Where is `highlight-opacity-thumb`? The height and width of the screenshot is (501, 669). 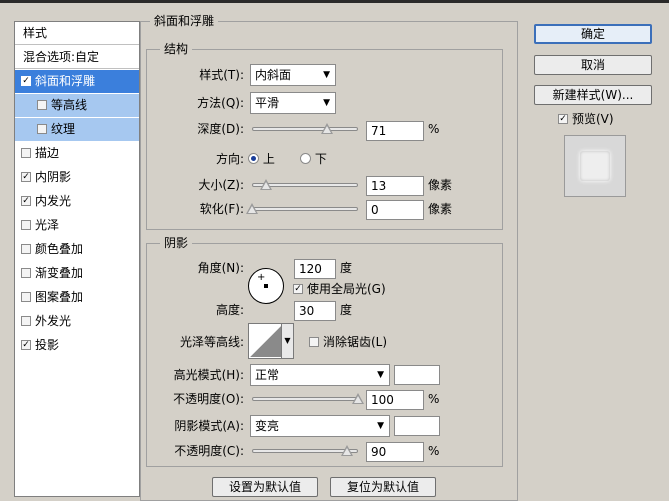
highlight-opacity-thumb is located at coordinates (358, 398).